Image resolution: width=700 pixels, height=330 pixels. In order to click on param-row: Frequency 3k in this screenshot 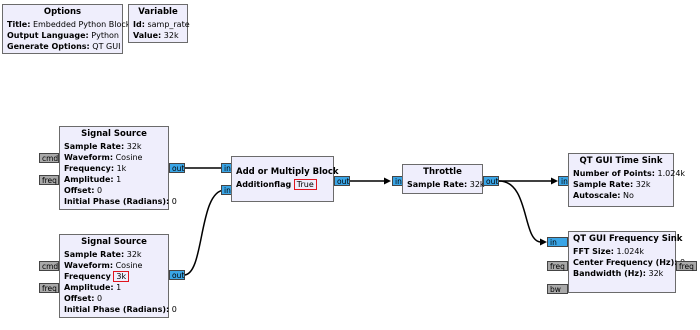, I will do `click(114, 276)`.